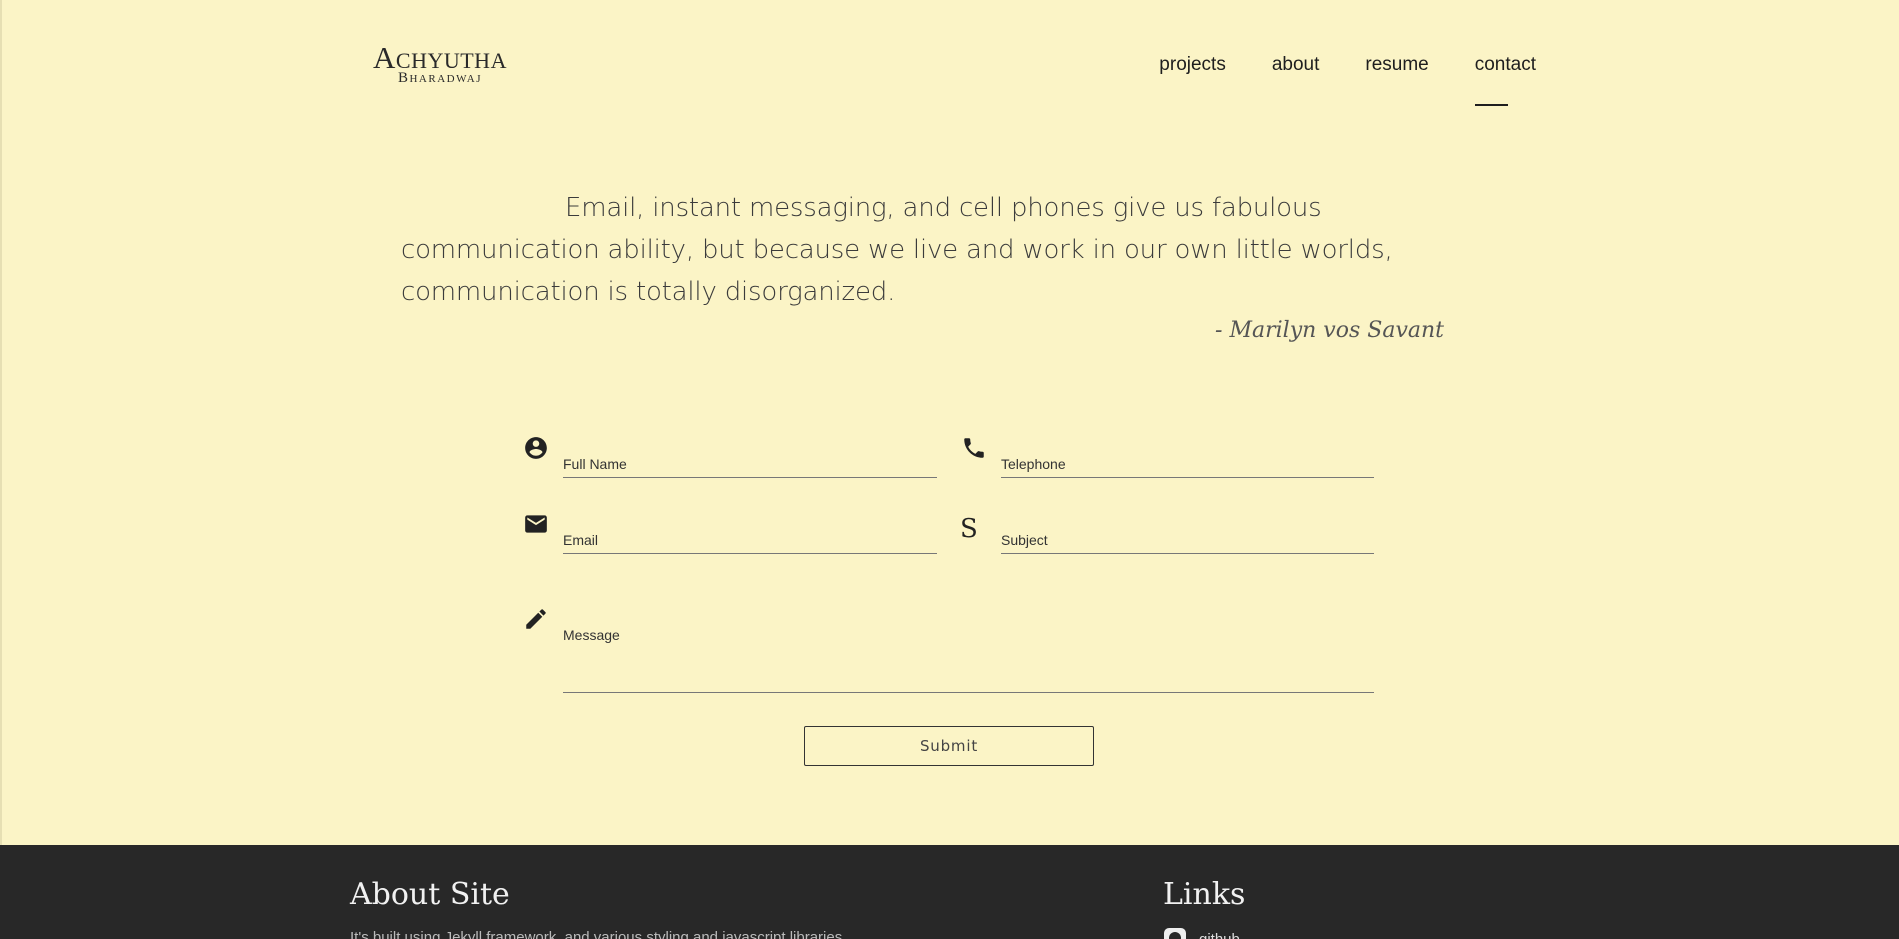 Image resolution: width=1899 pixels, height=939 pixels. What do you see at coordinates (1175, 933) in the screenshot?
I see `github-icon` at bounding box center [1175, 933].